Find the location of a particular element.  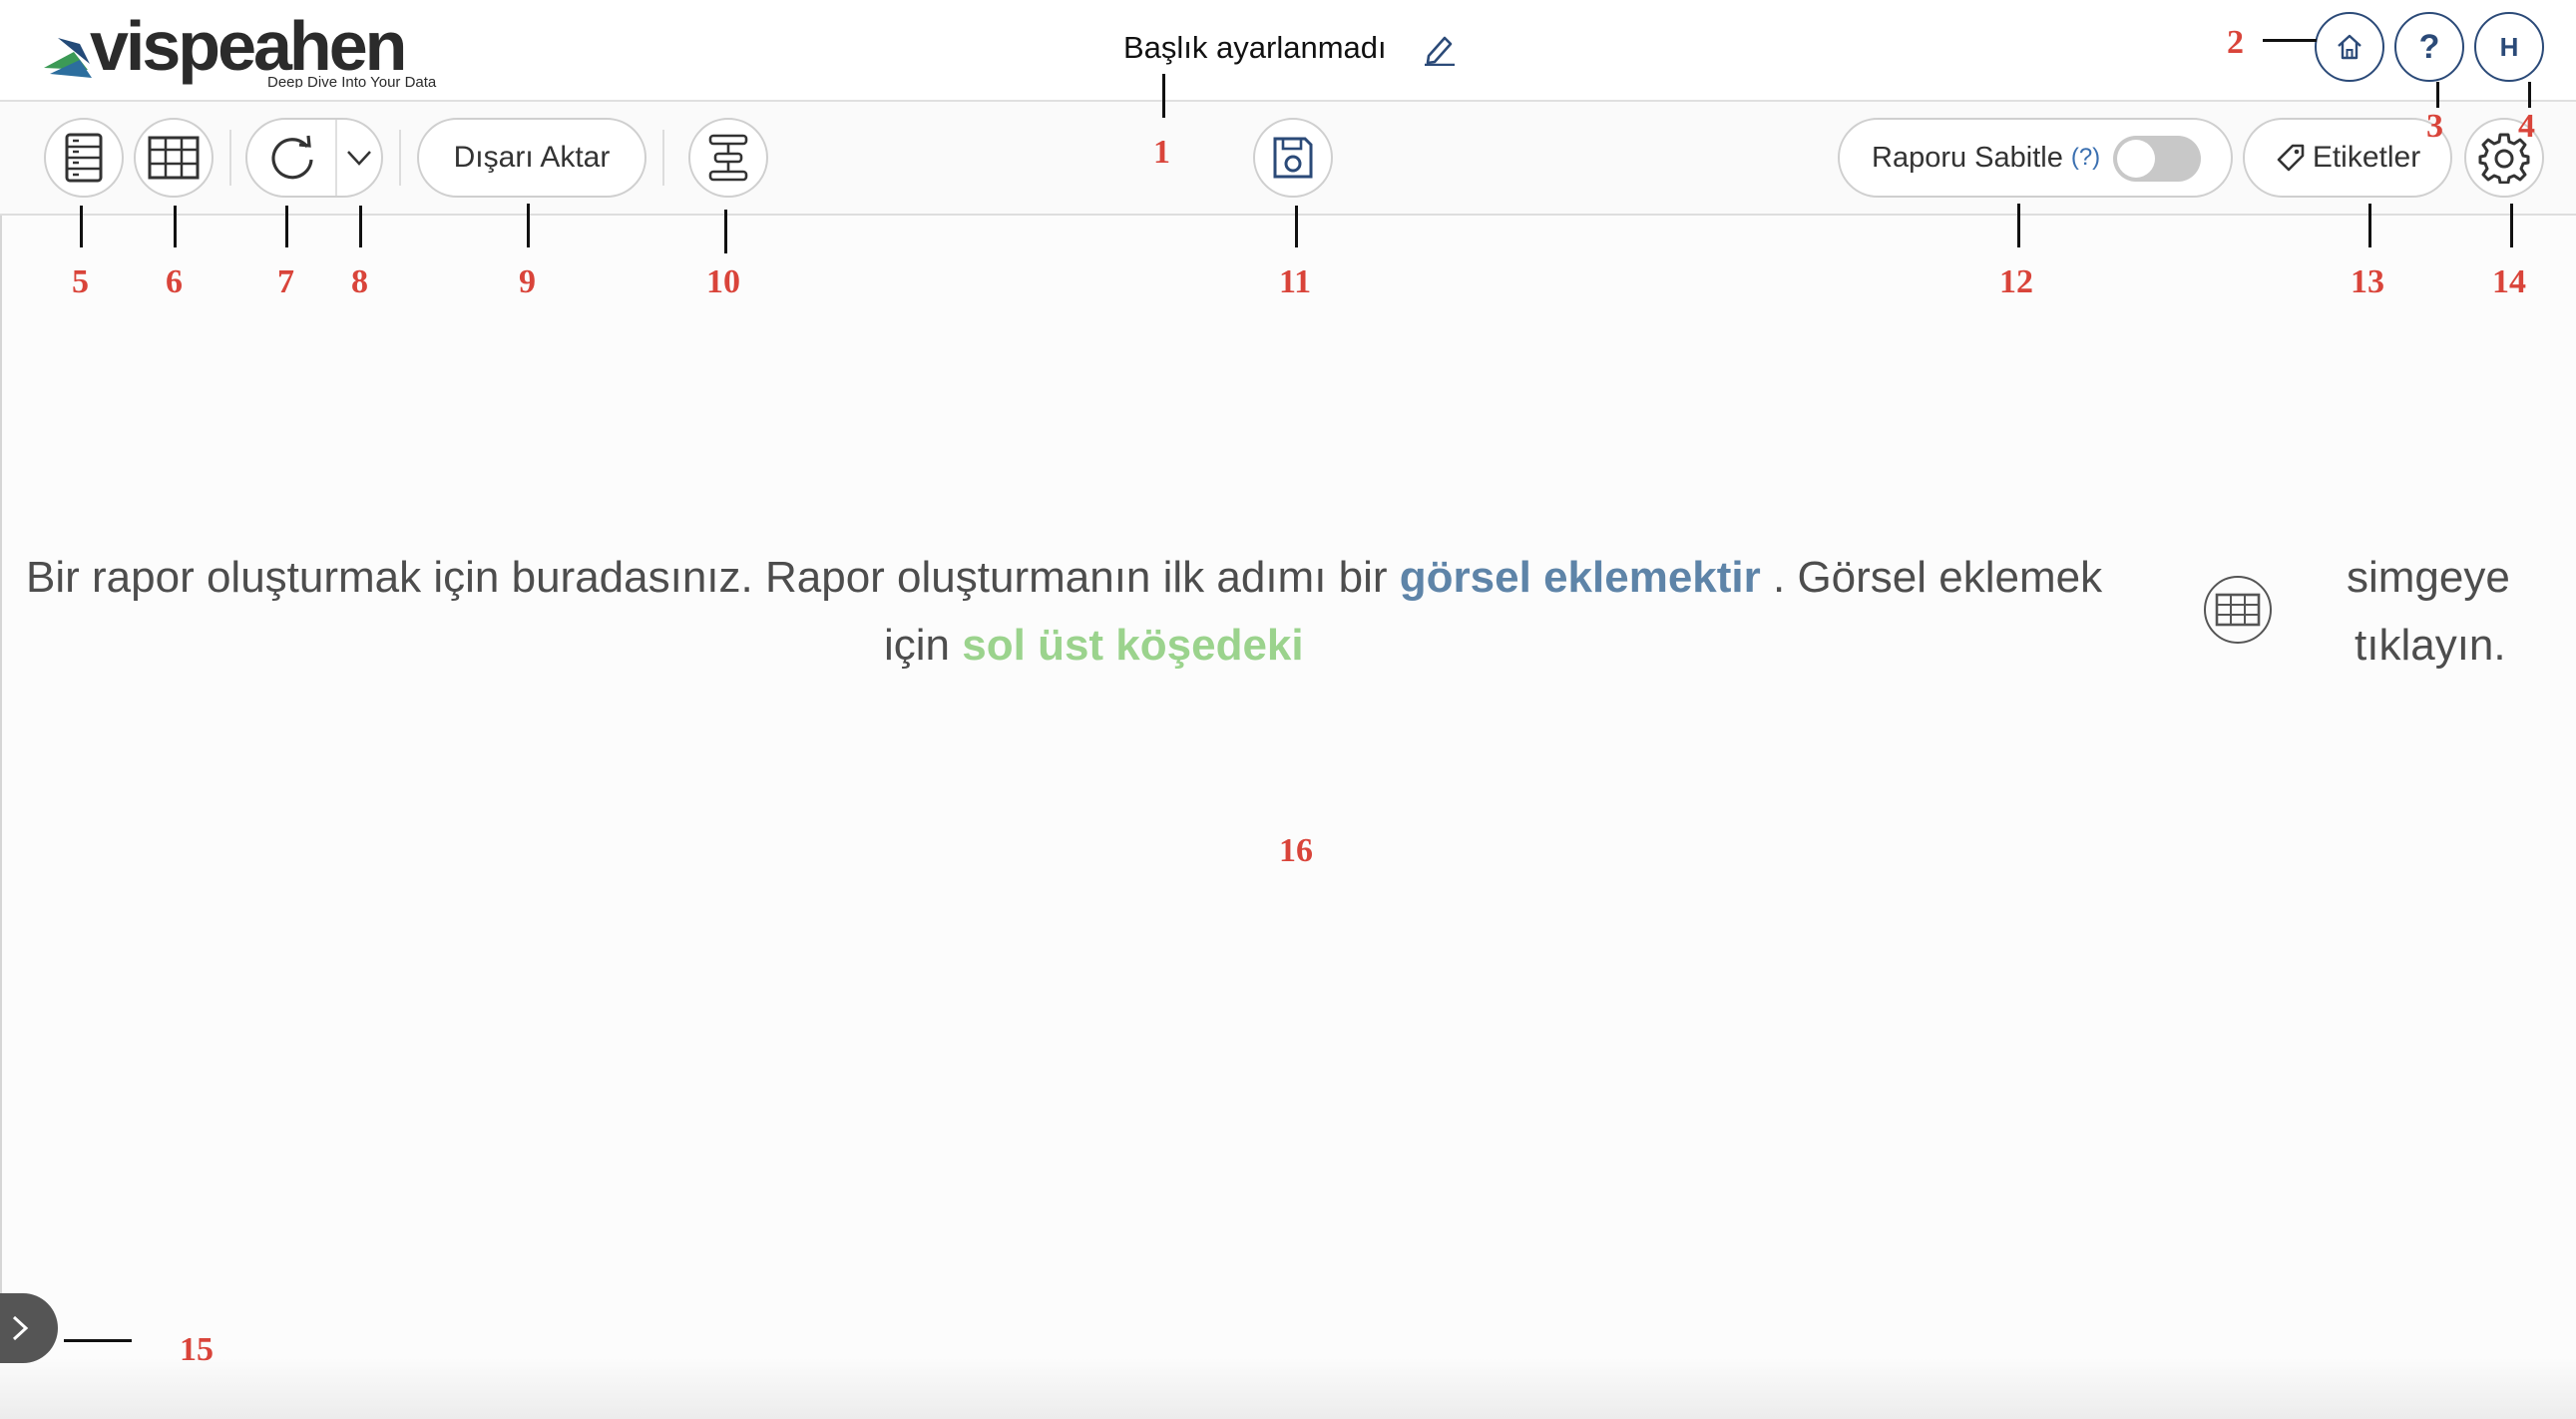

refresh-button is located at coordinates (292, 158).